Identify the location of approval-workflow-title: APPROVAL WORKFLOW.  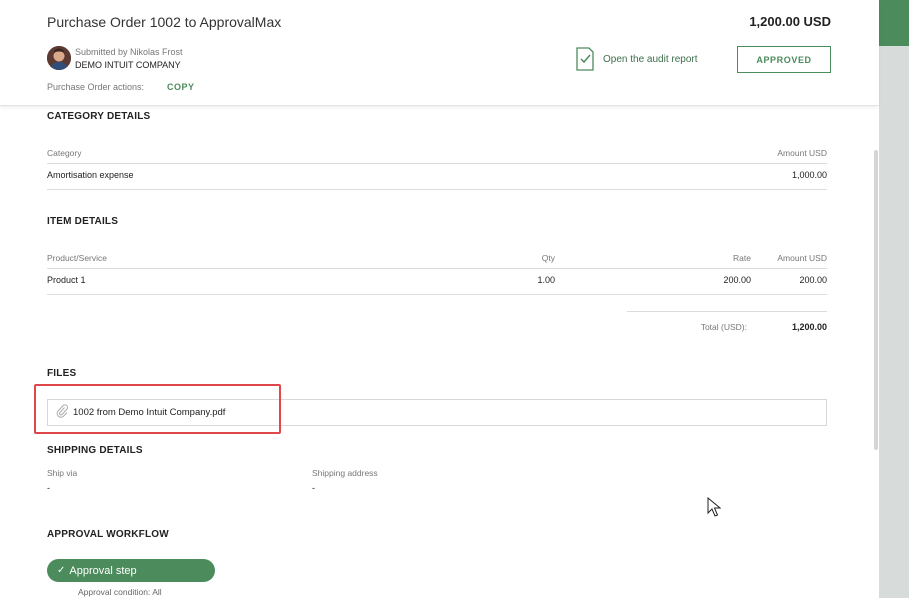
(108, 534).